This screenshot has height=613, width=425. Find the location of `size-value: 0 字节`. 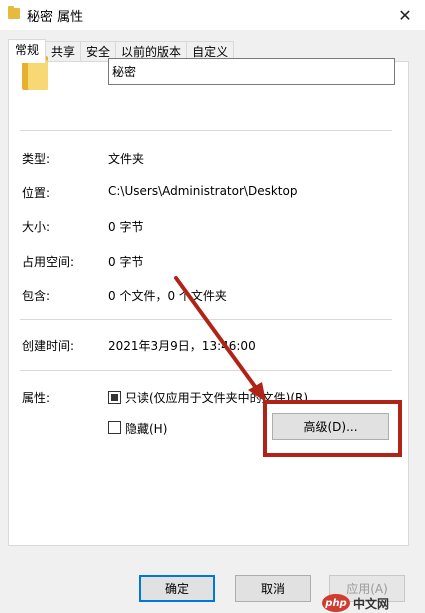

size-value: 0 字节 is located at coordinates (126, 227).